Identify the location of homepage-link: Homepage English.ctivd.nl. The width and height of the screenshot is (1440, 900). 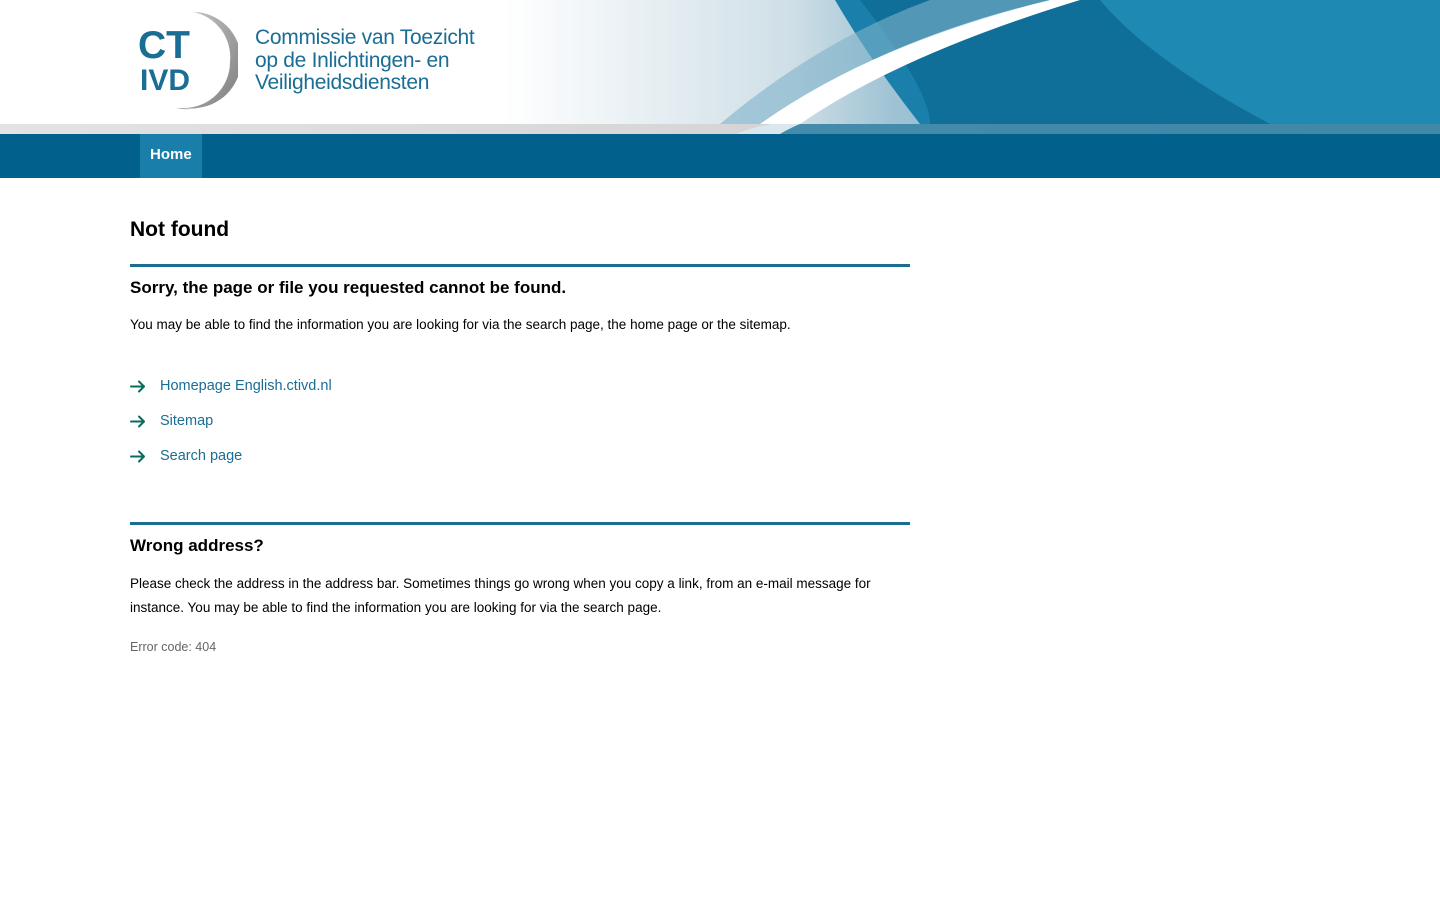
(246, 386).